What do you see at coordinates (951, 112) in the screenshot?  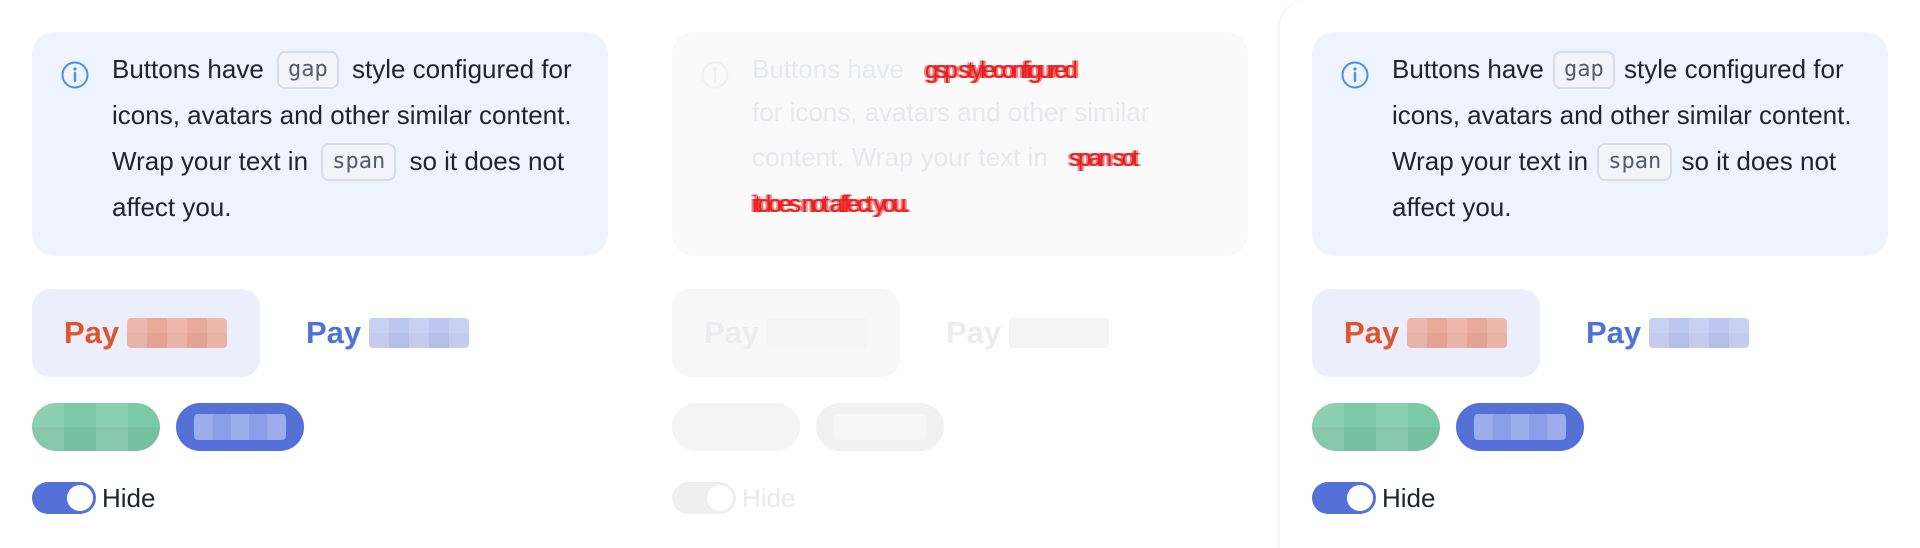 I see `info-text-part: for icons, avatars and other similar` at bounding box center [951, 112].